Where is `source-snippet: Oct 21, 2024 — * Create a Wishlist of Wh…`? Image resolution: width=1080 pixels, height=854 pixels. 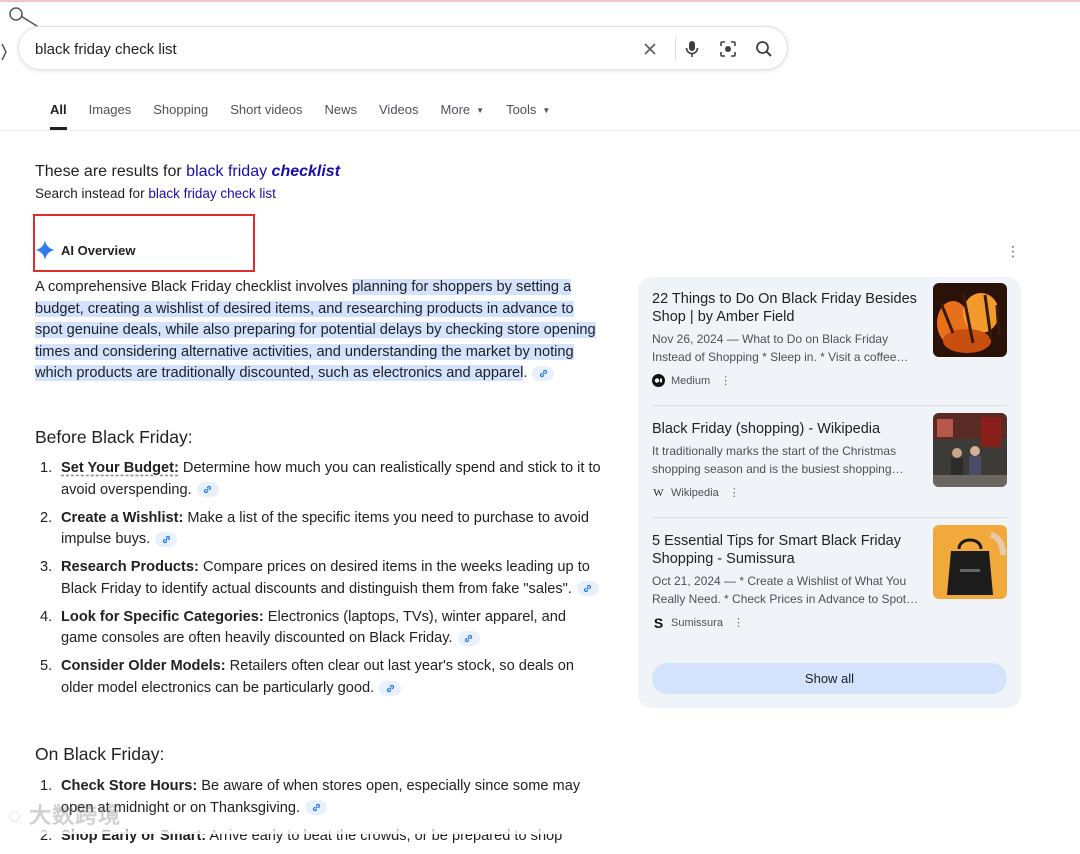 source-snippet: Oct 21, 2024 — * Create a Wishlist of Wh… is located at coordinates (785, 590).